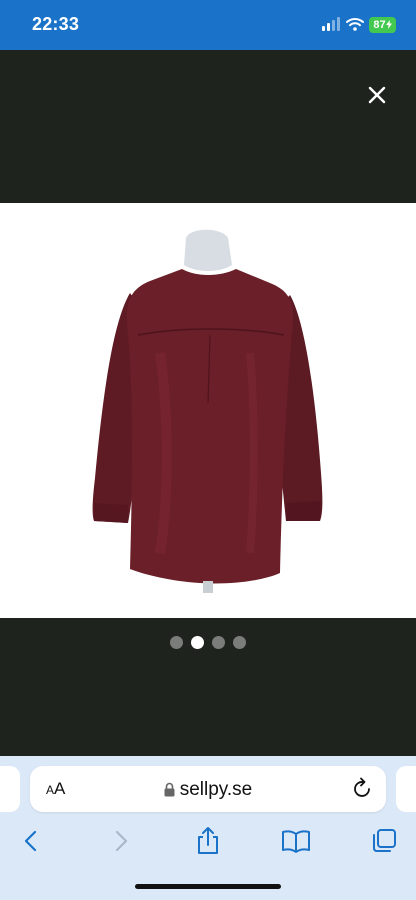 The height and width of the screenshot is (900, 416). I want to click on share-icon, so click(208, 840).